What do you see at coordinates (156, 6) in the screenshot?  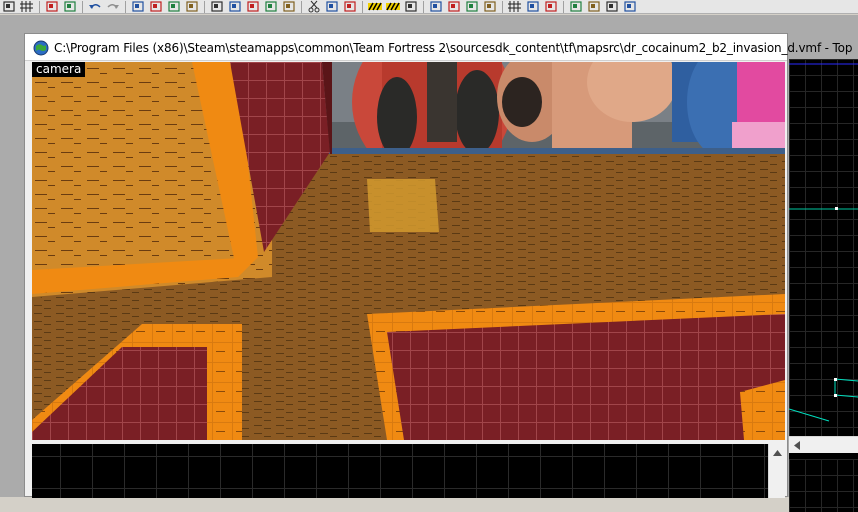 I see `texture-group-icon` at bounding box center [156, 6].